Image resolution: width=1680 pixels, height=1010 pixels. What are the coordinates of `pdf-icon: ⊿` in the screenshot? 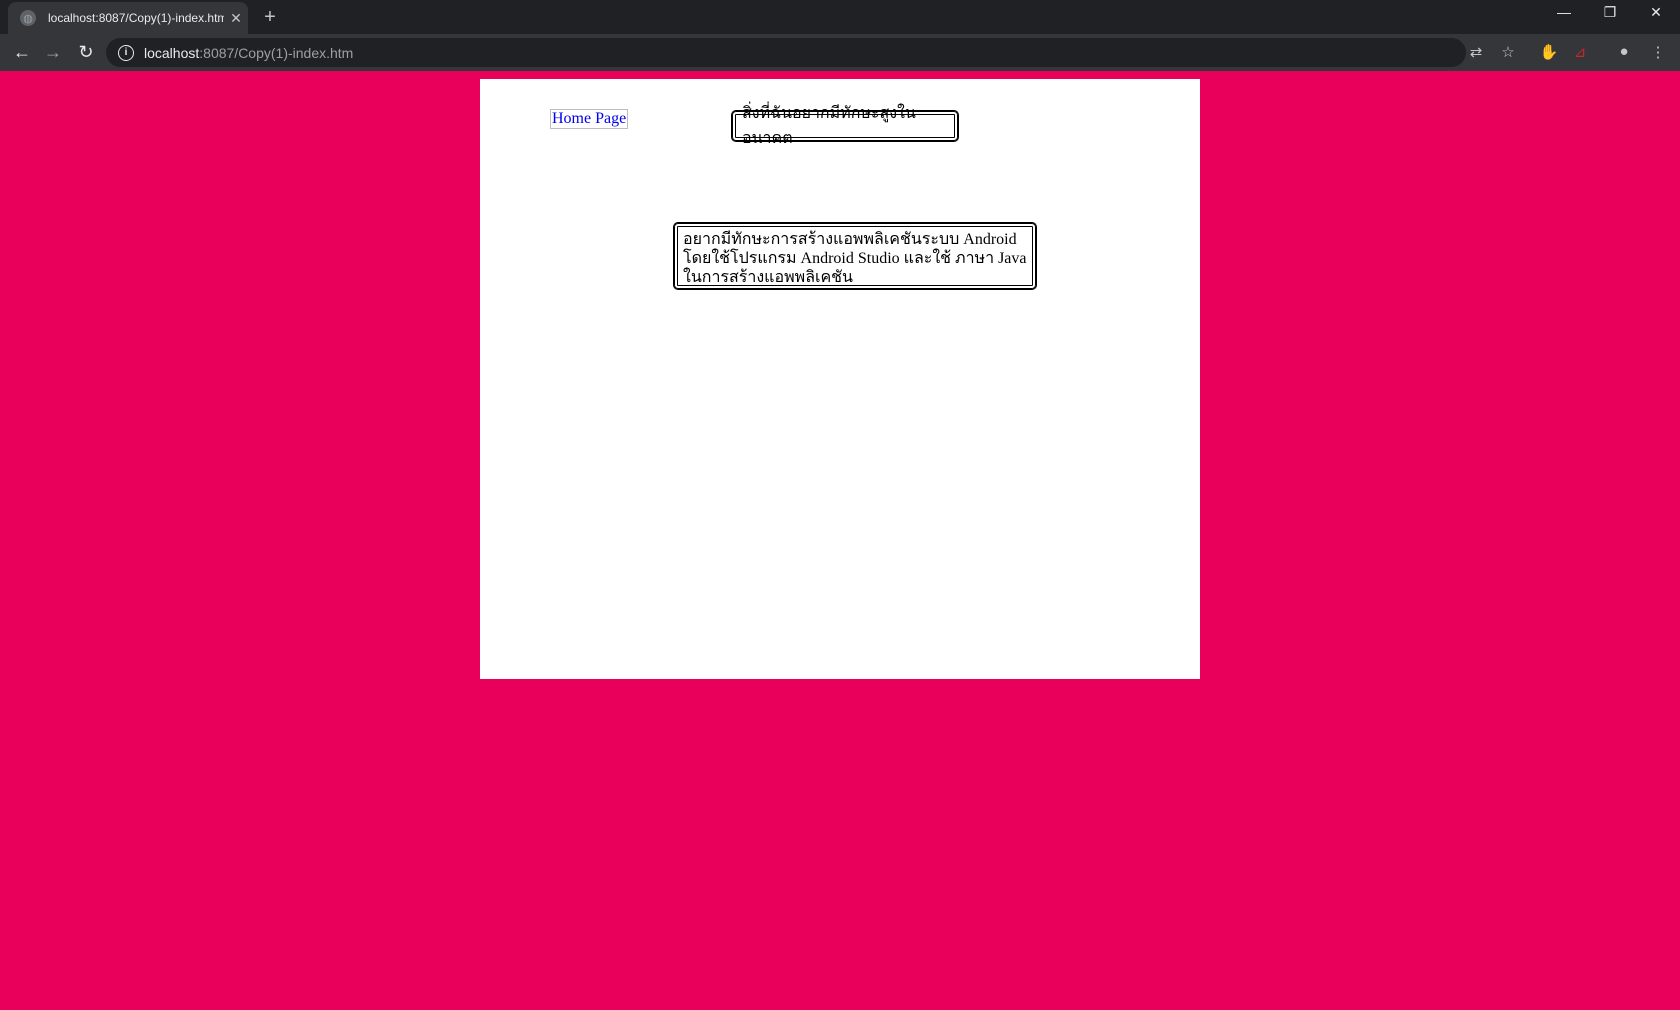 It's located at (1580, 52).